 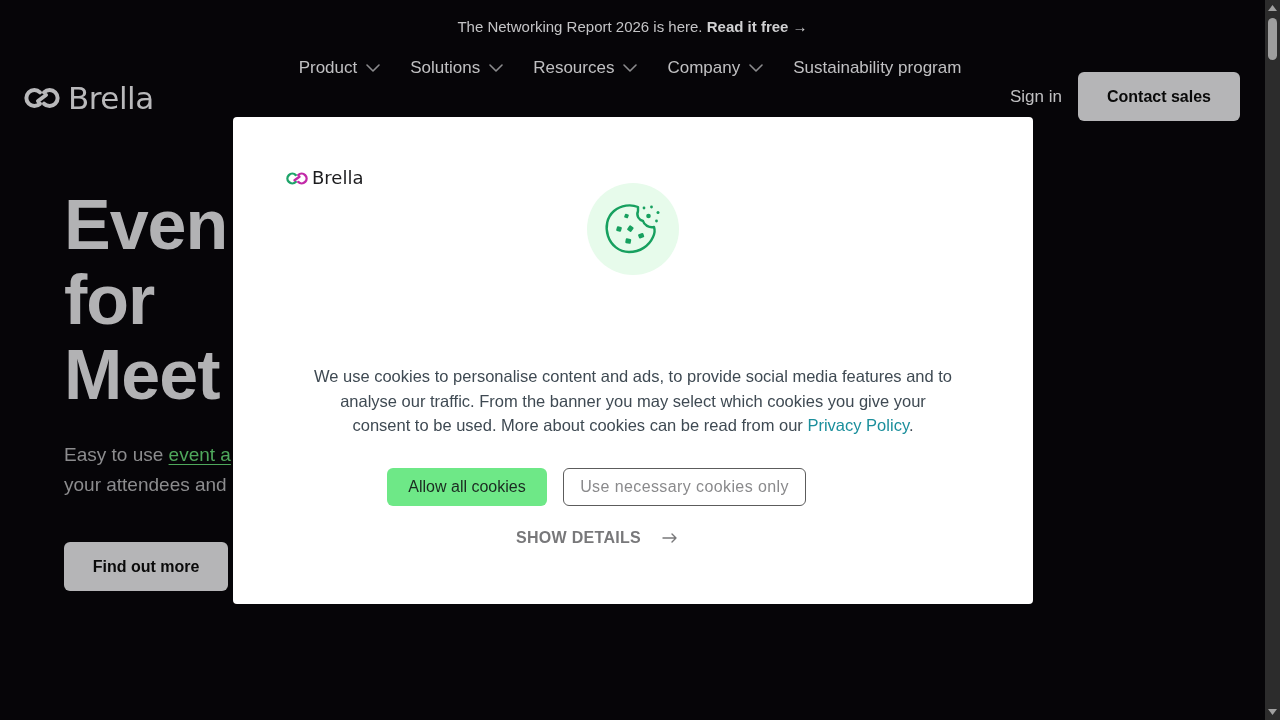 I want to click on cookie-icon, so click(x=633, y=229).